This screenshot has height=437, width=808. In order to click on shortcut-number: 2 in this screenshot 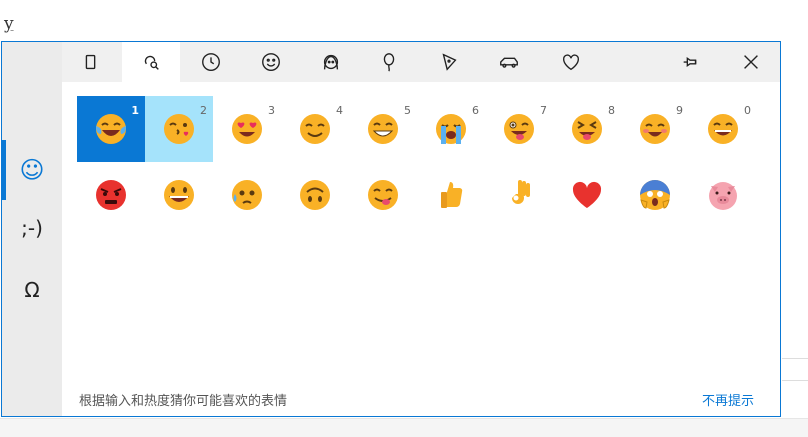, I will do `click(203, 110)`.